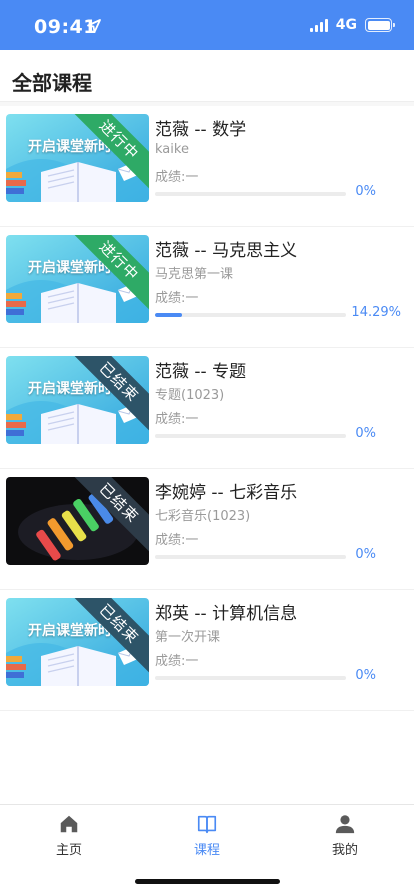 The image size is (414, 896). I want to click on home-icon, so click(69, 824).